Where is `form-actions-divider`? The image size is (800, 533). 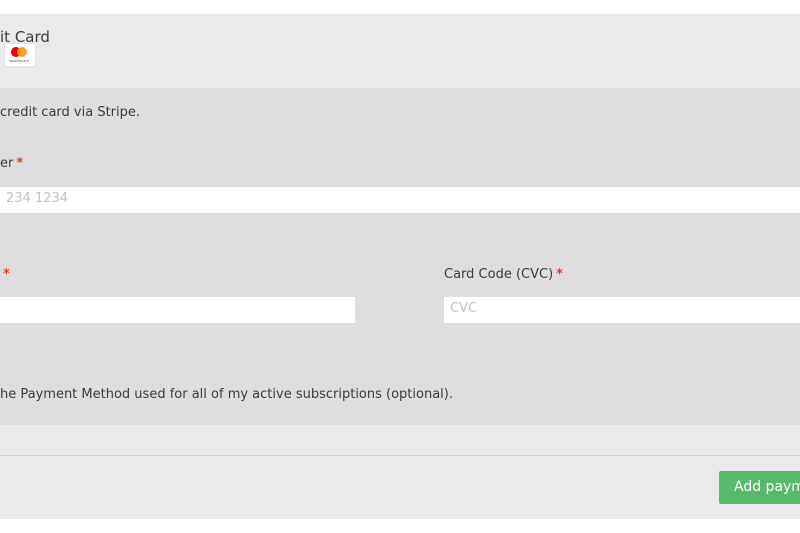
form-actions-divider is located at coordinates (400, 455).